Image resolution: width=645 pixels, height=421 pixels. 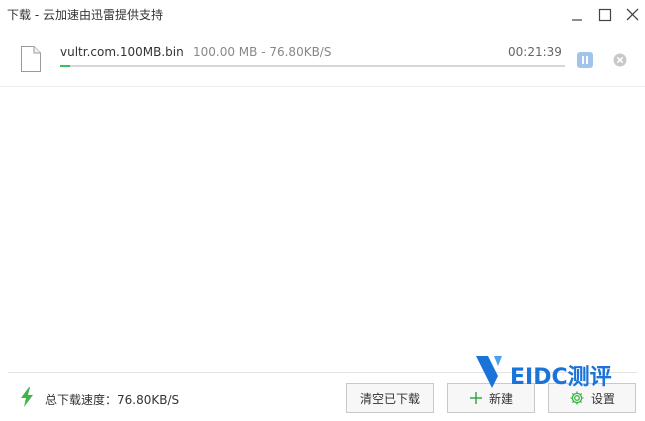 I want to click on footer-bar: 总下载速度：76.80KB/S 清空已下载 新建 设置, so click(x=322, y=396).